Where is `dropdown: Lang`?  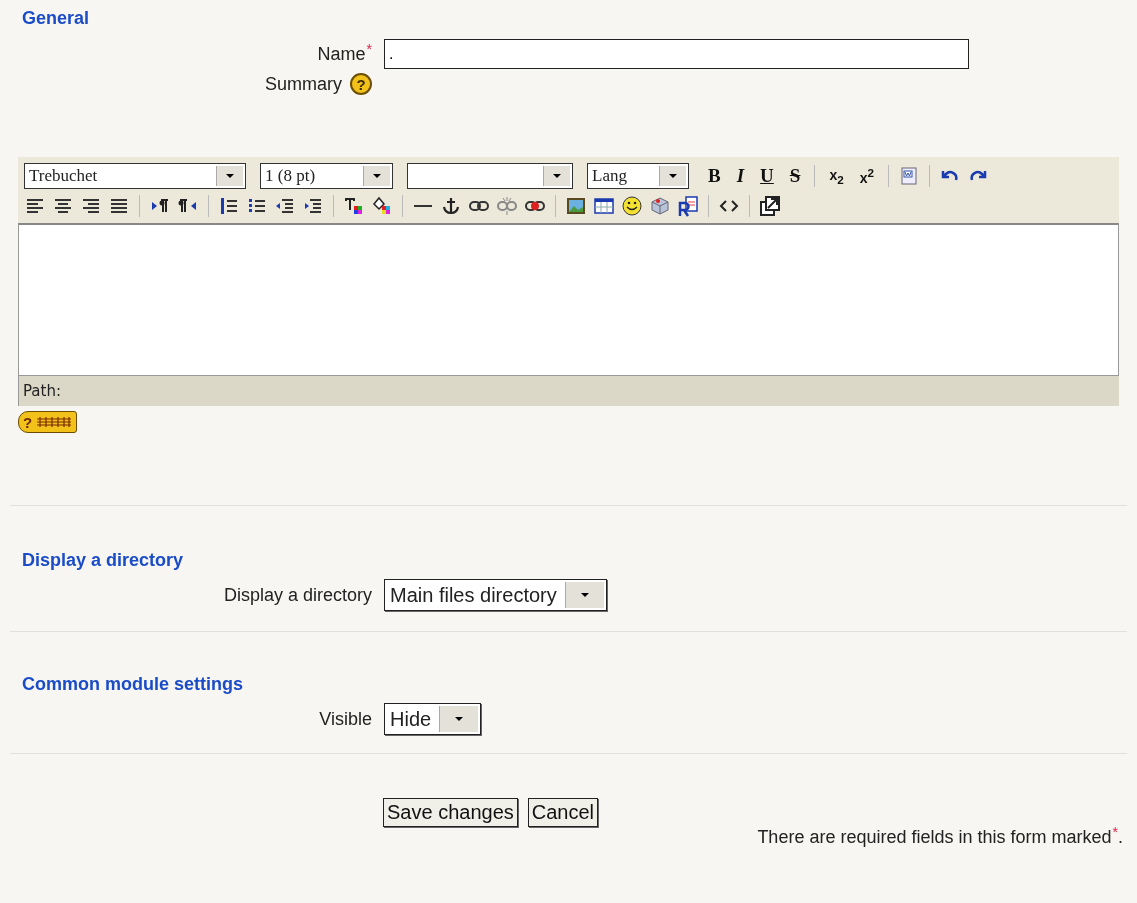
dropdown: Lang is located at coordinates (638, 176).